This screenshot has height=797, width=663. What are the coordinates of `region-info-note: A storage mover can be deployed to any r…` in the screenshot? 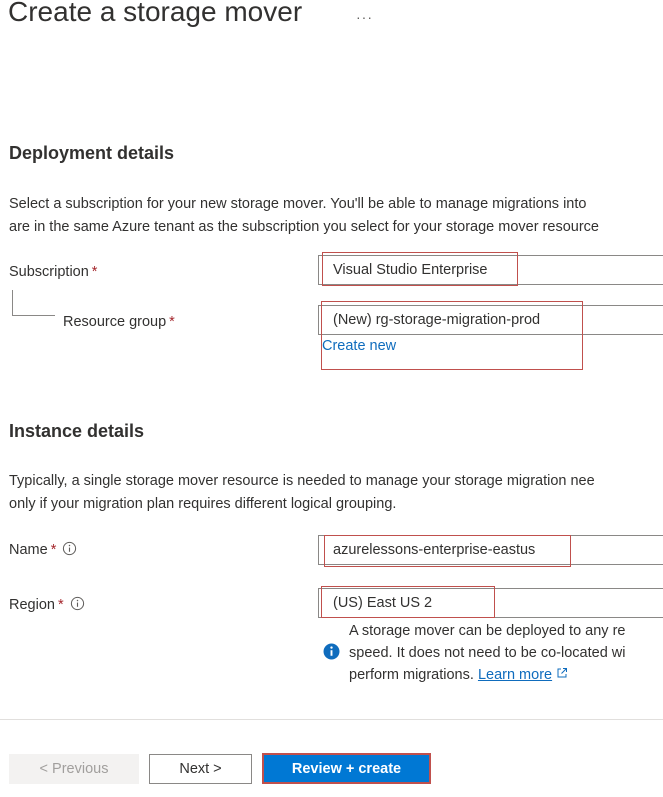 It's located at (487, 653).